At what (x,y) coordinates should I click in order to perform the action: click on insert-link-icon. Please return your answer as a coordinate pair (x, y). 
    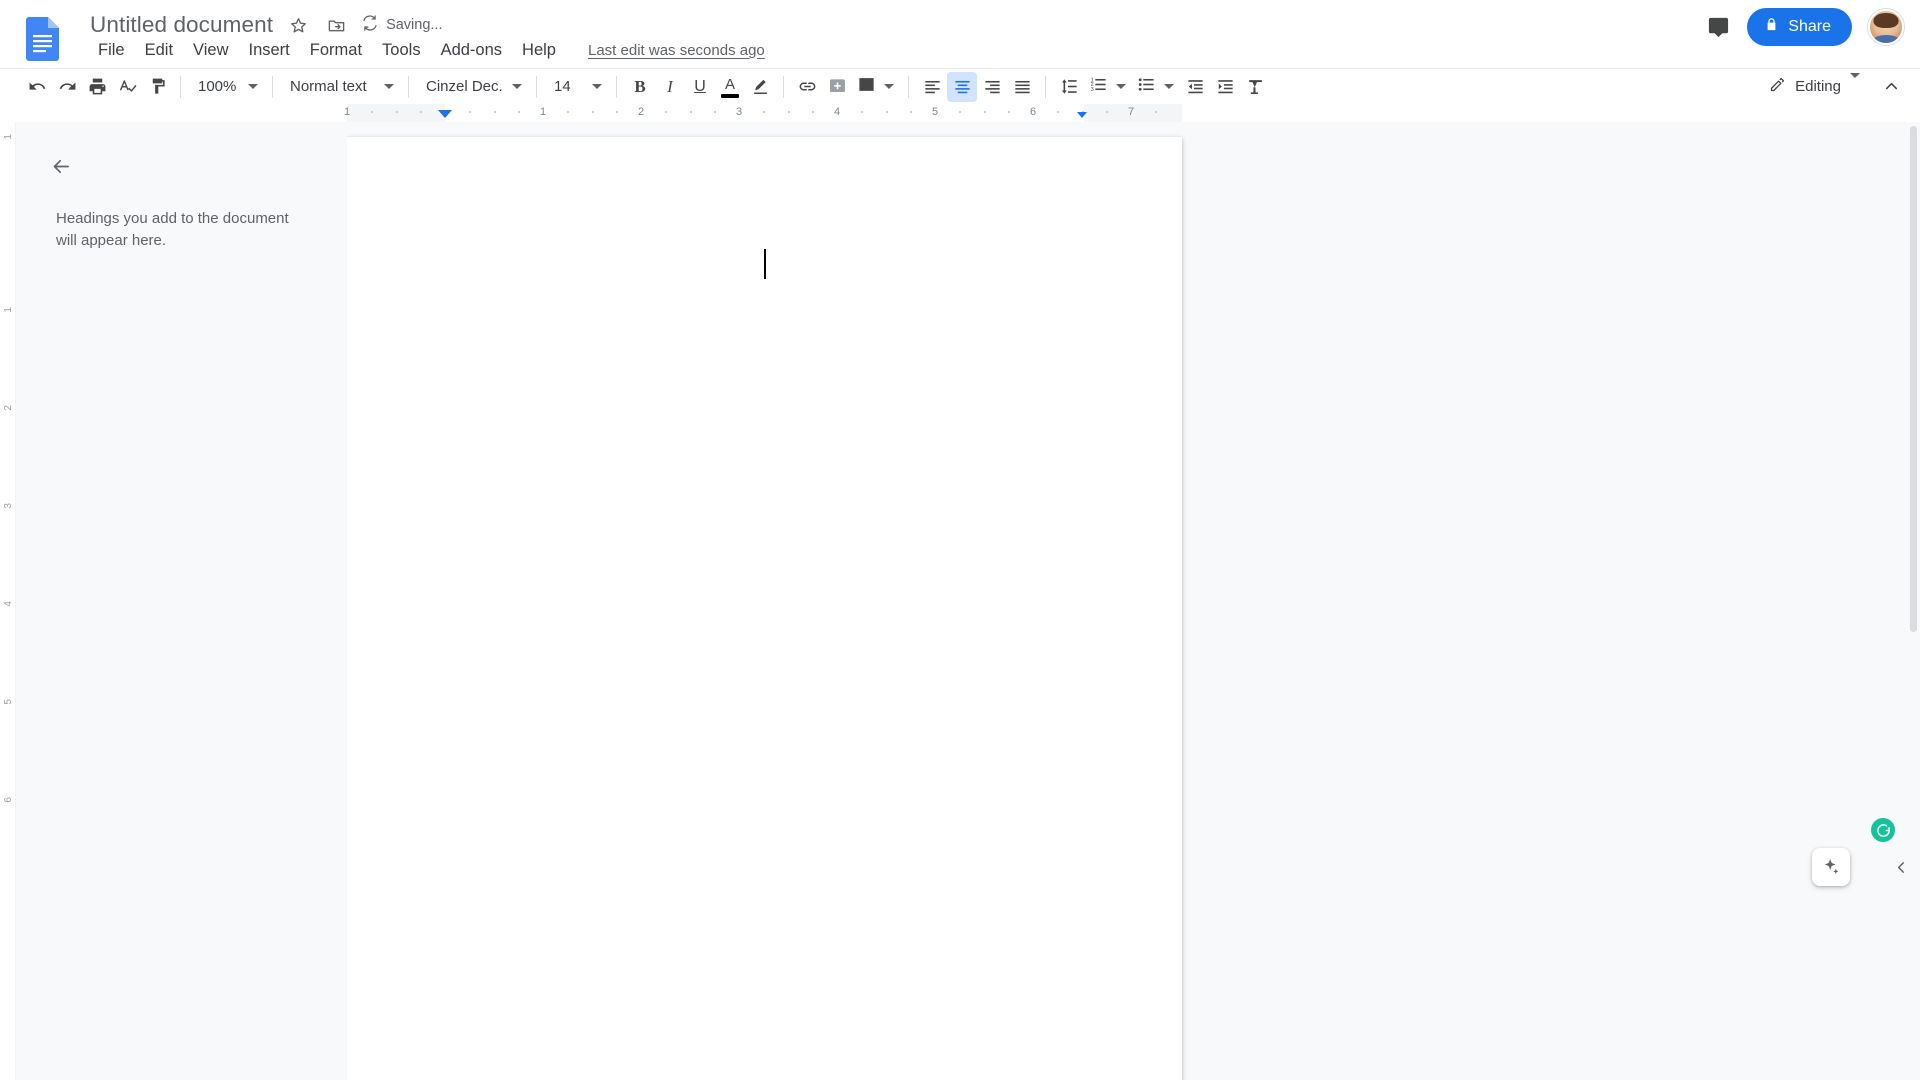
    Looking at the image, I should click on (807, 87).